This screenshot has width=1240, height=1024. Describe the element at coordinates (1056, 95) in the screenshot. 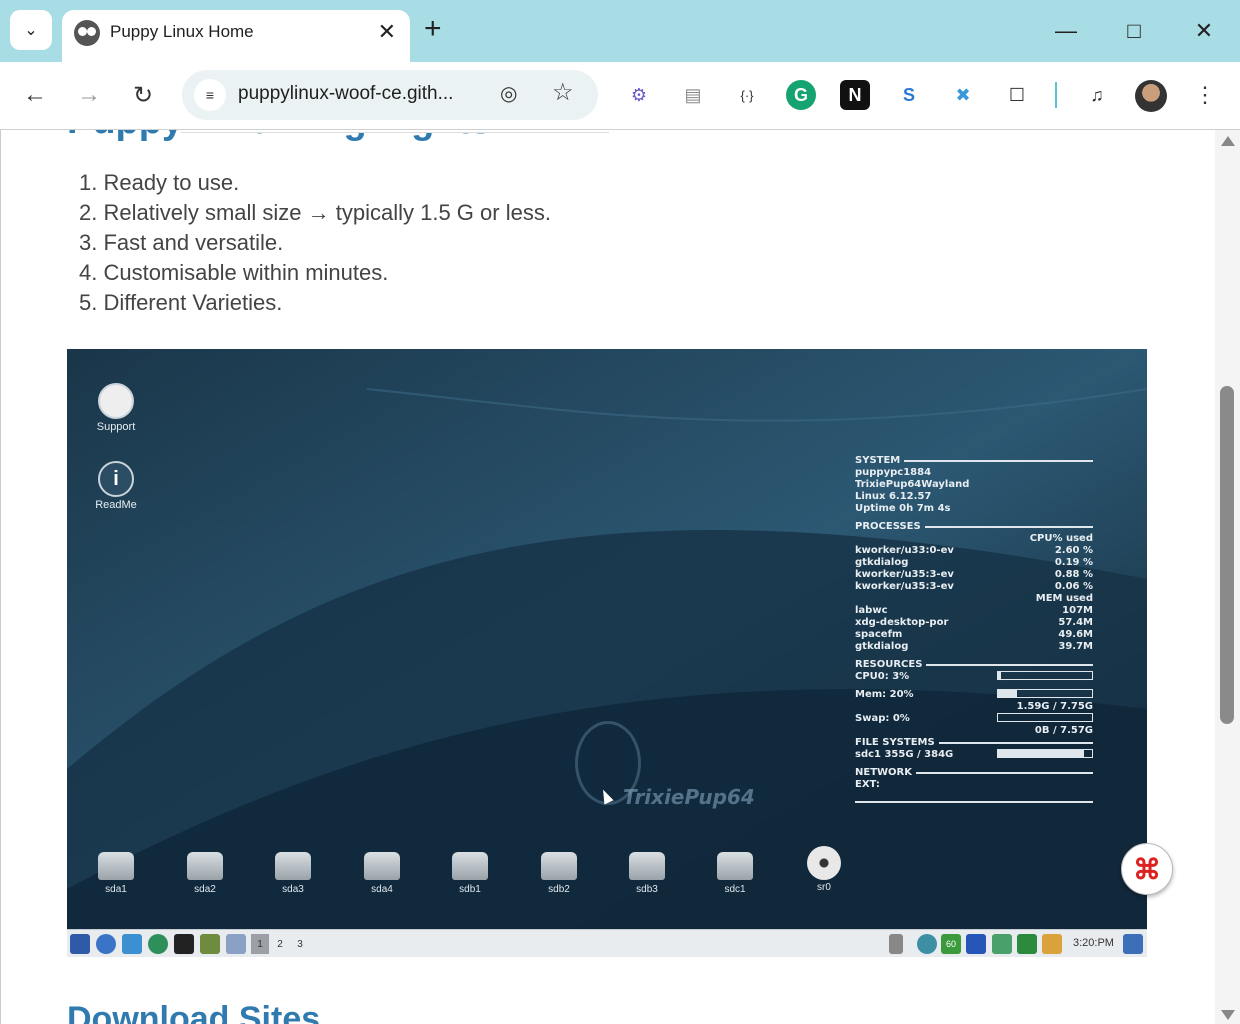

I see `toolbar-divider` at that location.